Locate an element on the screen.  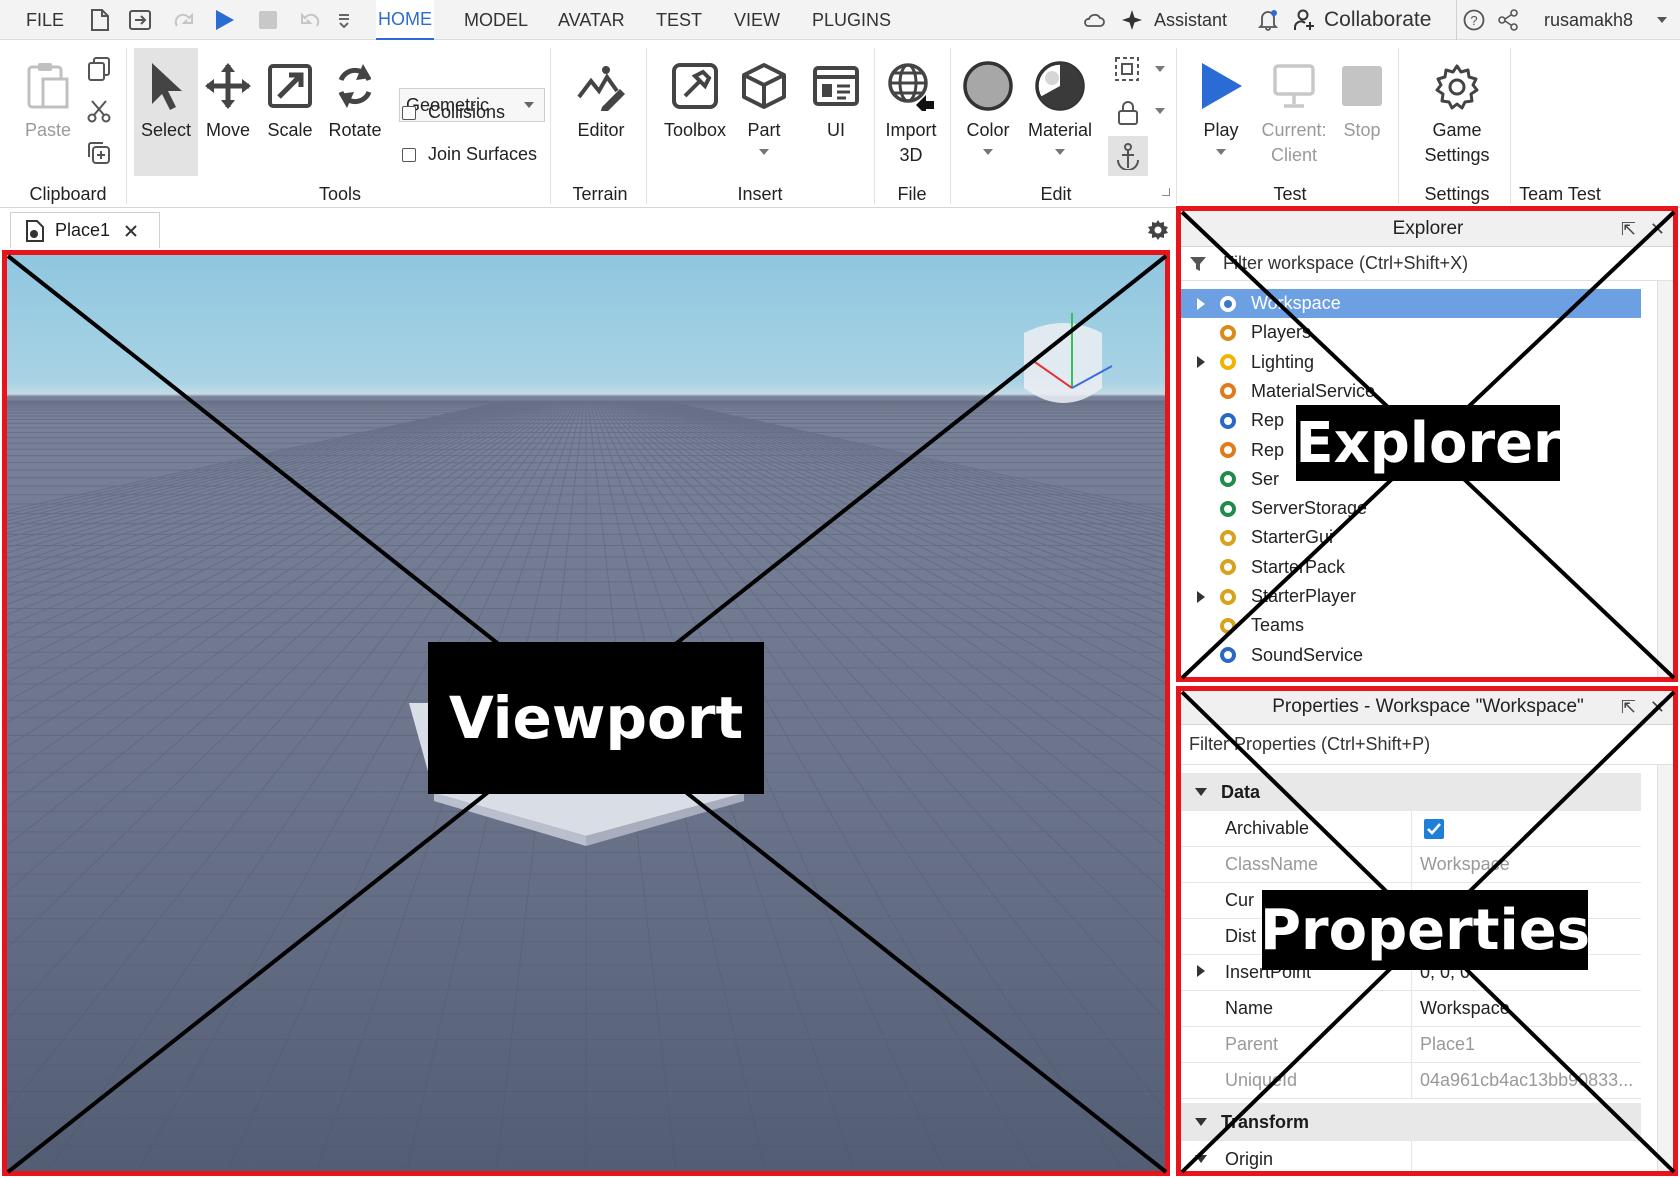
new-file-icon is located at coordinates (100, 20).